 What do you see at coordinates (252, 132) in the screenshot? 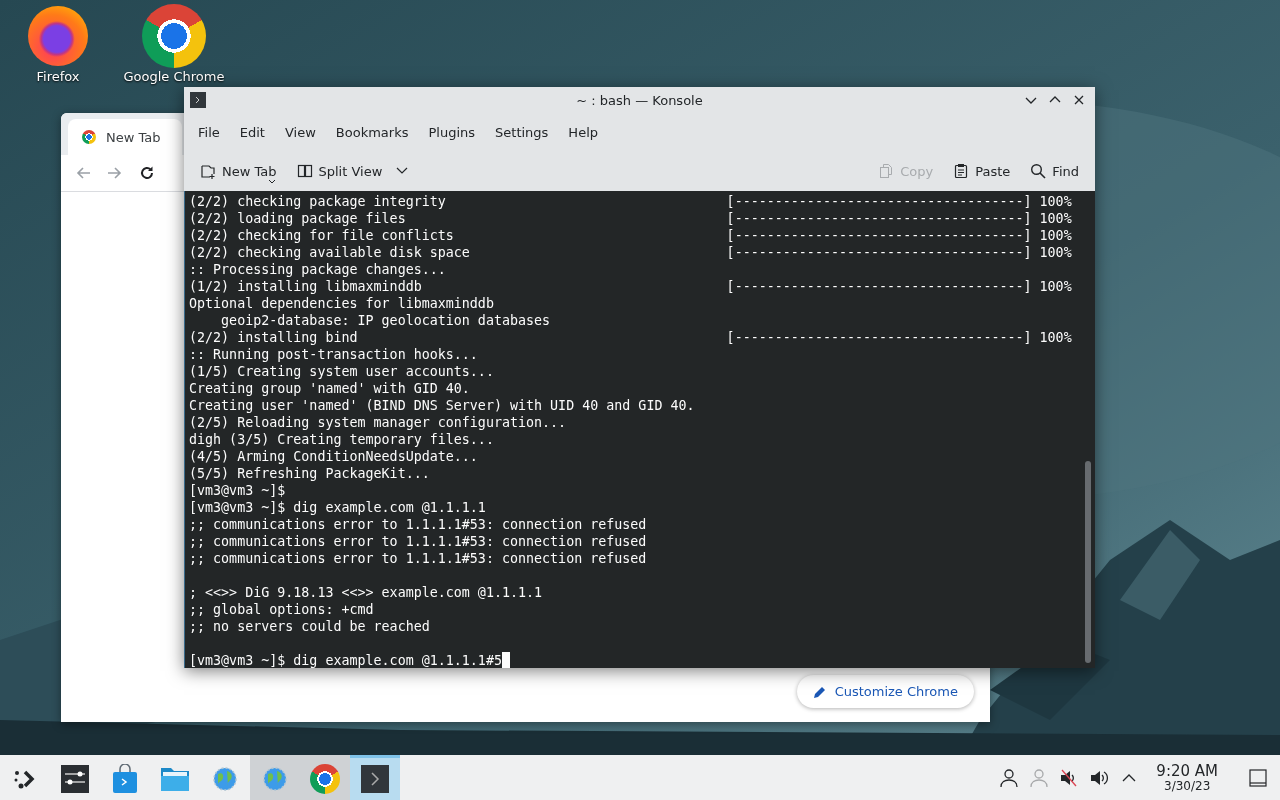
I see `menu-item: Edit` at bounding box center [252, 132].